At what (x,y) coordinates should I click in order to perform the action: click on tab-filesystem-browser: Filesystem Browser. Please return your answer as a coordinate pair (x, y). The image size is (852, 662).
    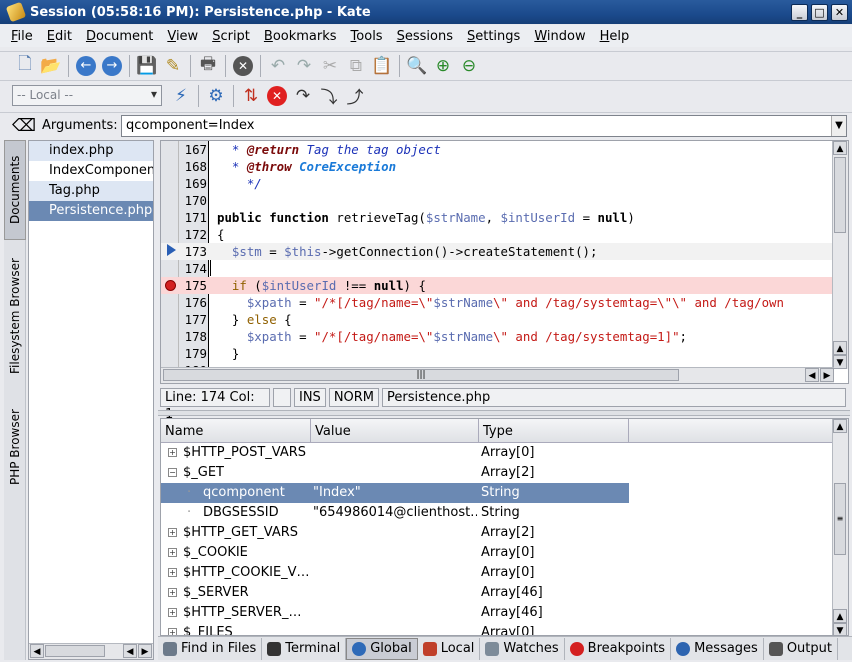
    Looking at the image, I should click on (15, 316).